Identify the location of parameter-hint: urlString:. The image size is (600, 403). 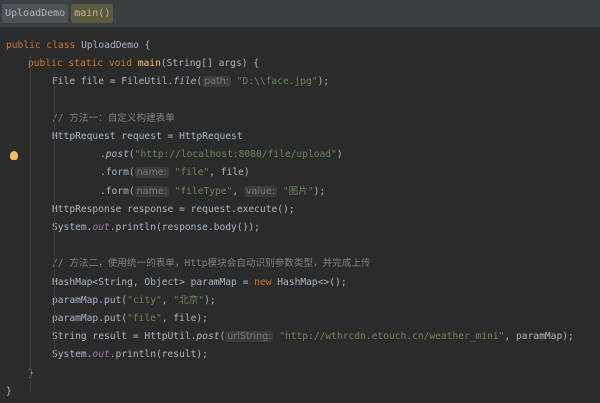
(249, 337).